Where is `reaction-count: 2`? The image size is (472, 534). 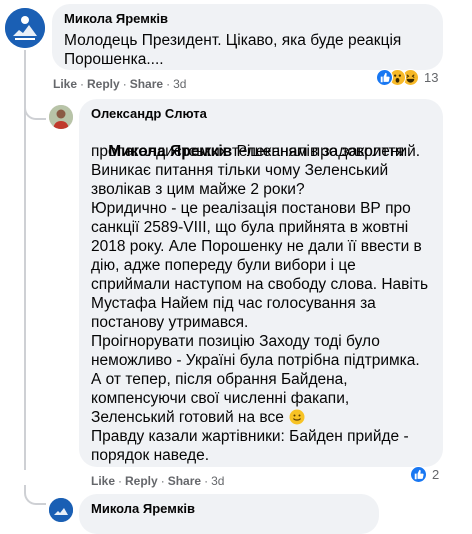
reaction-count: 2 is located at coordinates (436, 474).